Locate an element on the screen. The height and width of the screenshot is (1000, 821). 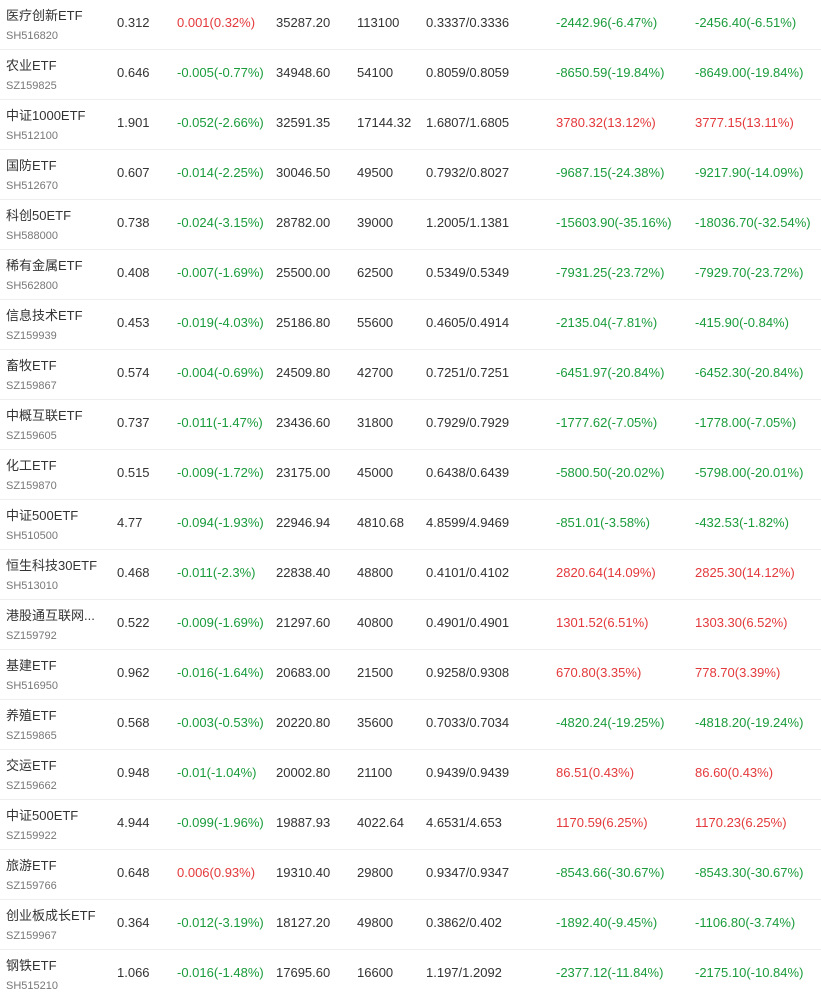
fund-name: 医疗创新ETF is located at coordinates (44, 16).